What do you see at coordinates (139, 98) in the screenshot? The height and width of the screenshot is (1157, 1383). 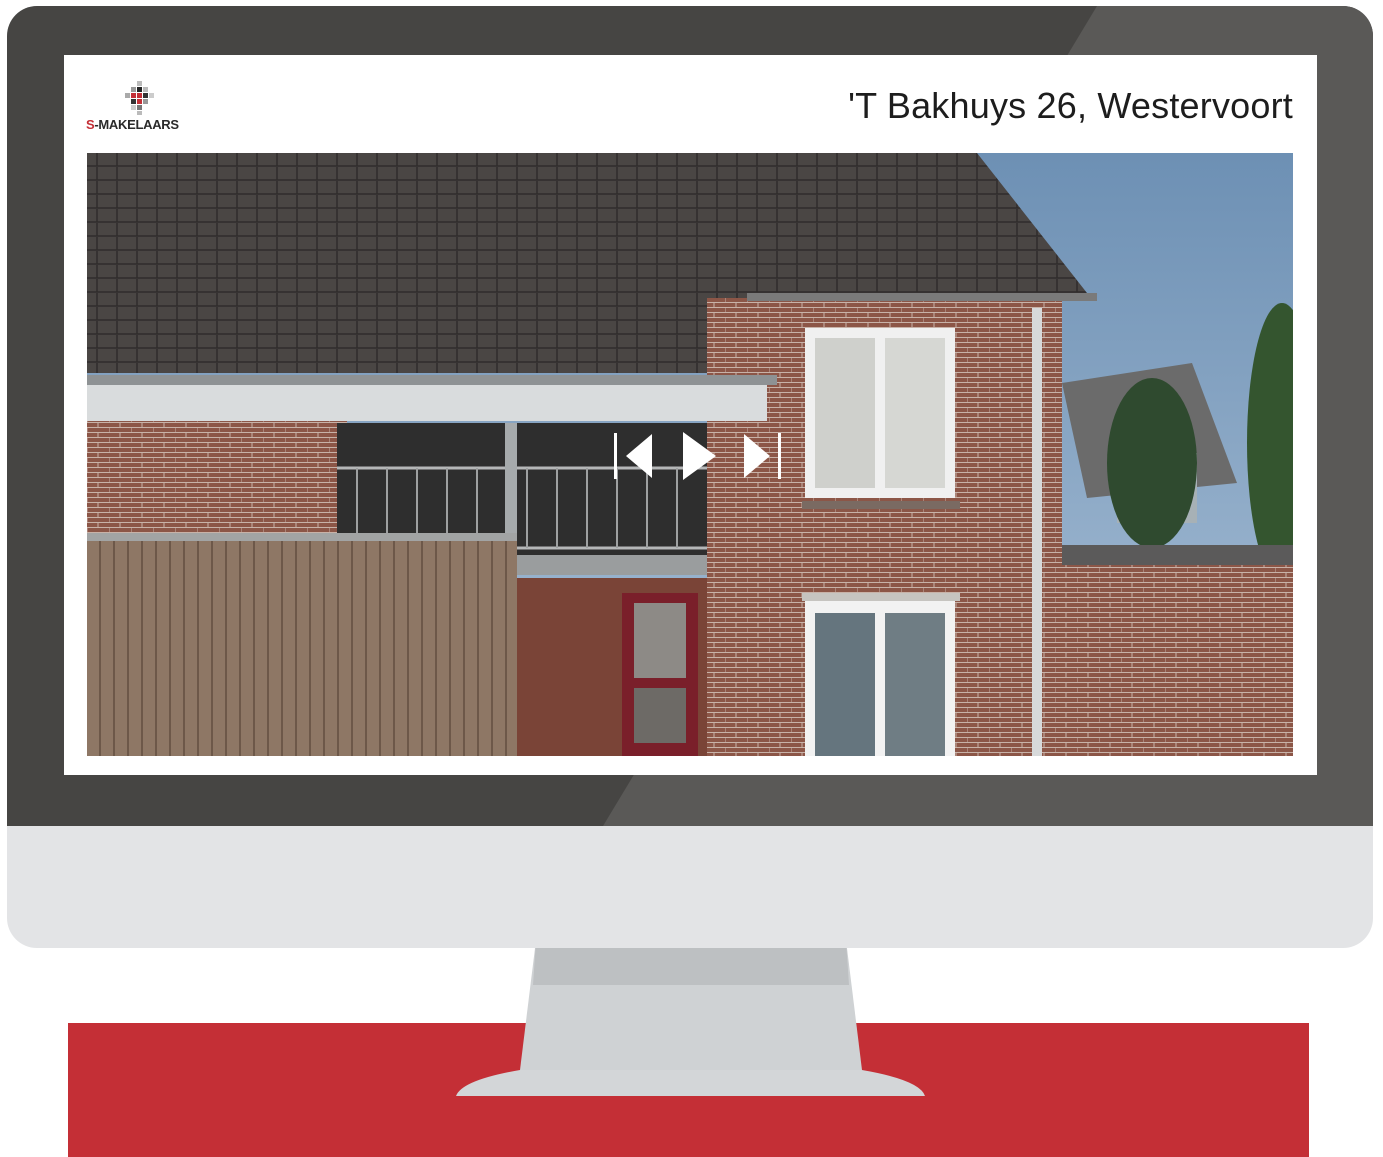 I see `logo-mark-icon` at bounding box center [139, 98].